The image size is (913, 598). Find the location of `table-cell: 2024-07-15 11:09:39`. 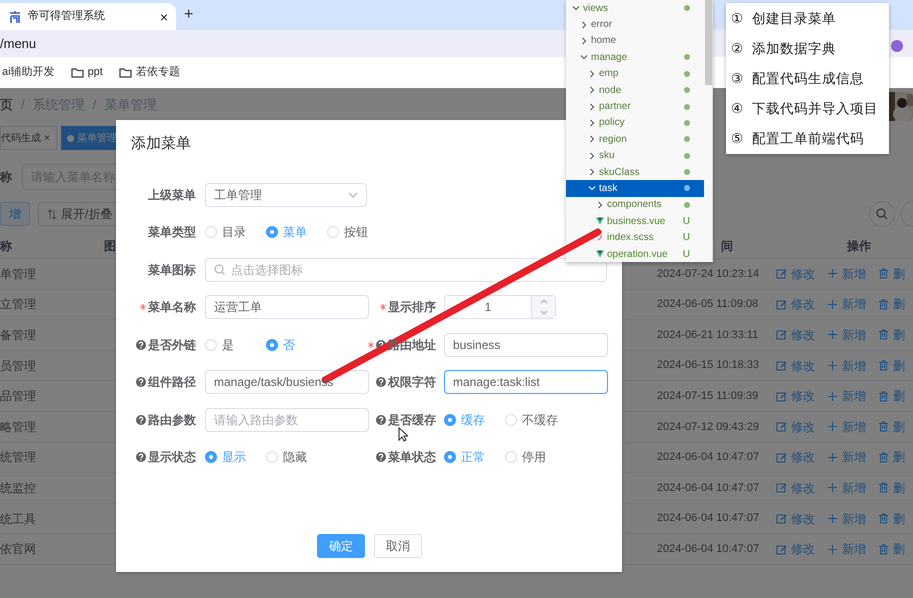

table-cell: 2024-07-15 11:09:39 is located at coordinates (707, 396).